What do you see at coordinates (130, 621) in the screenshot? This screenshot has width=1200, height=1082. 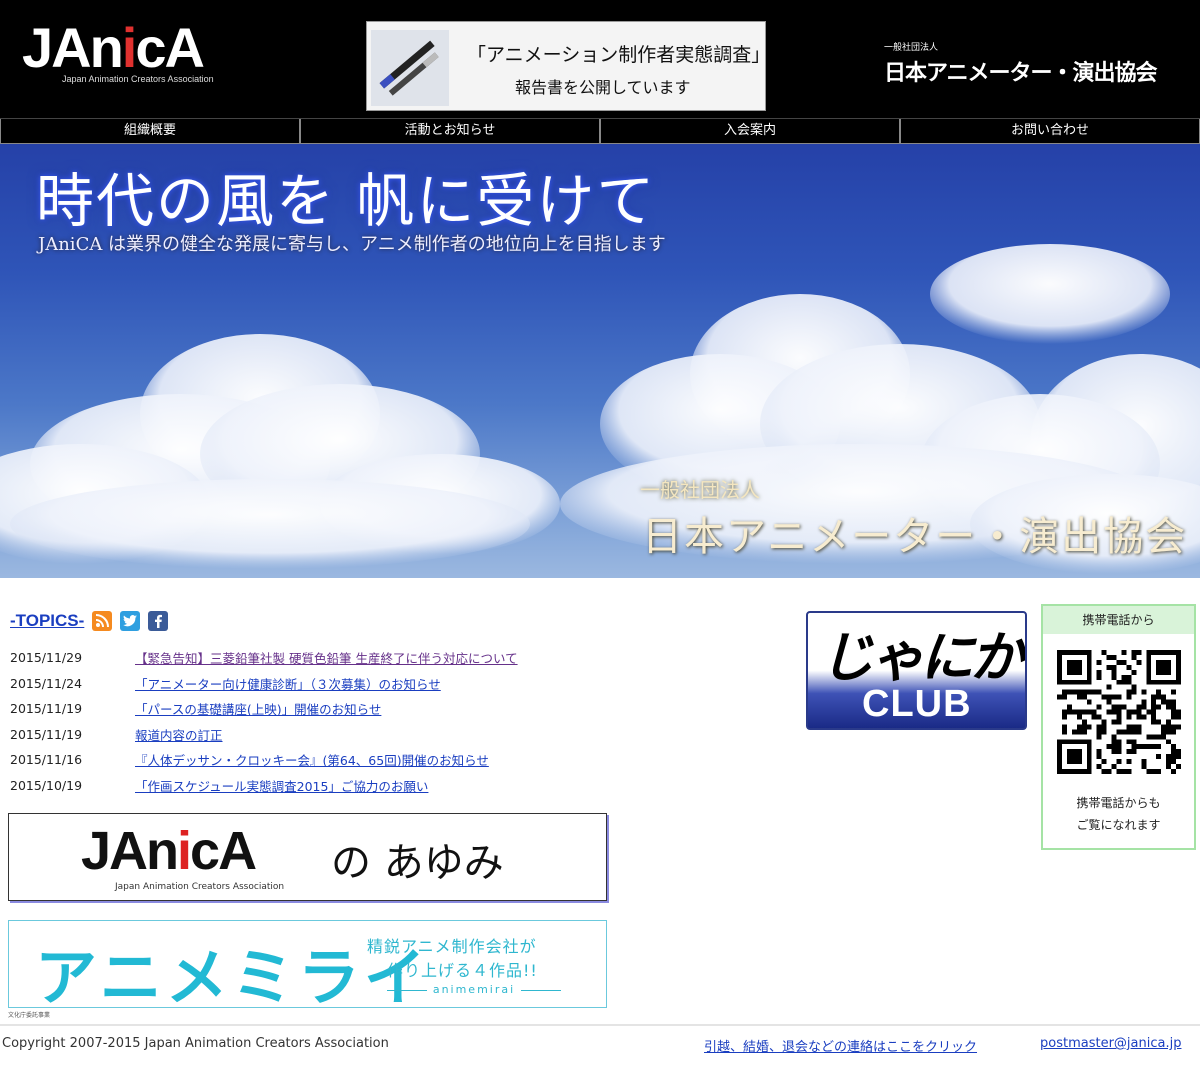 I see `twitter-icon` at bounding box center [130, 621].